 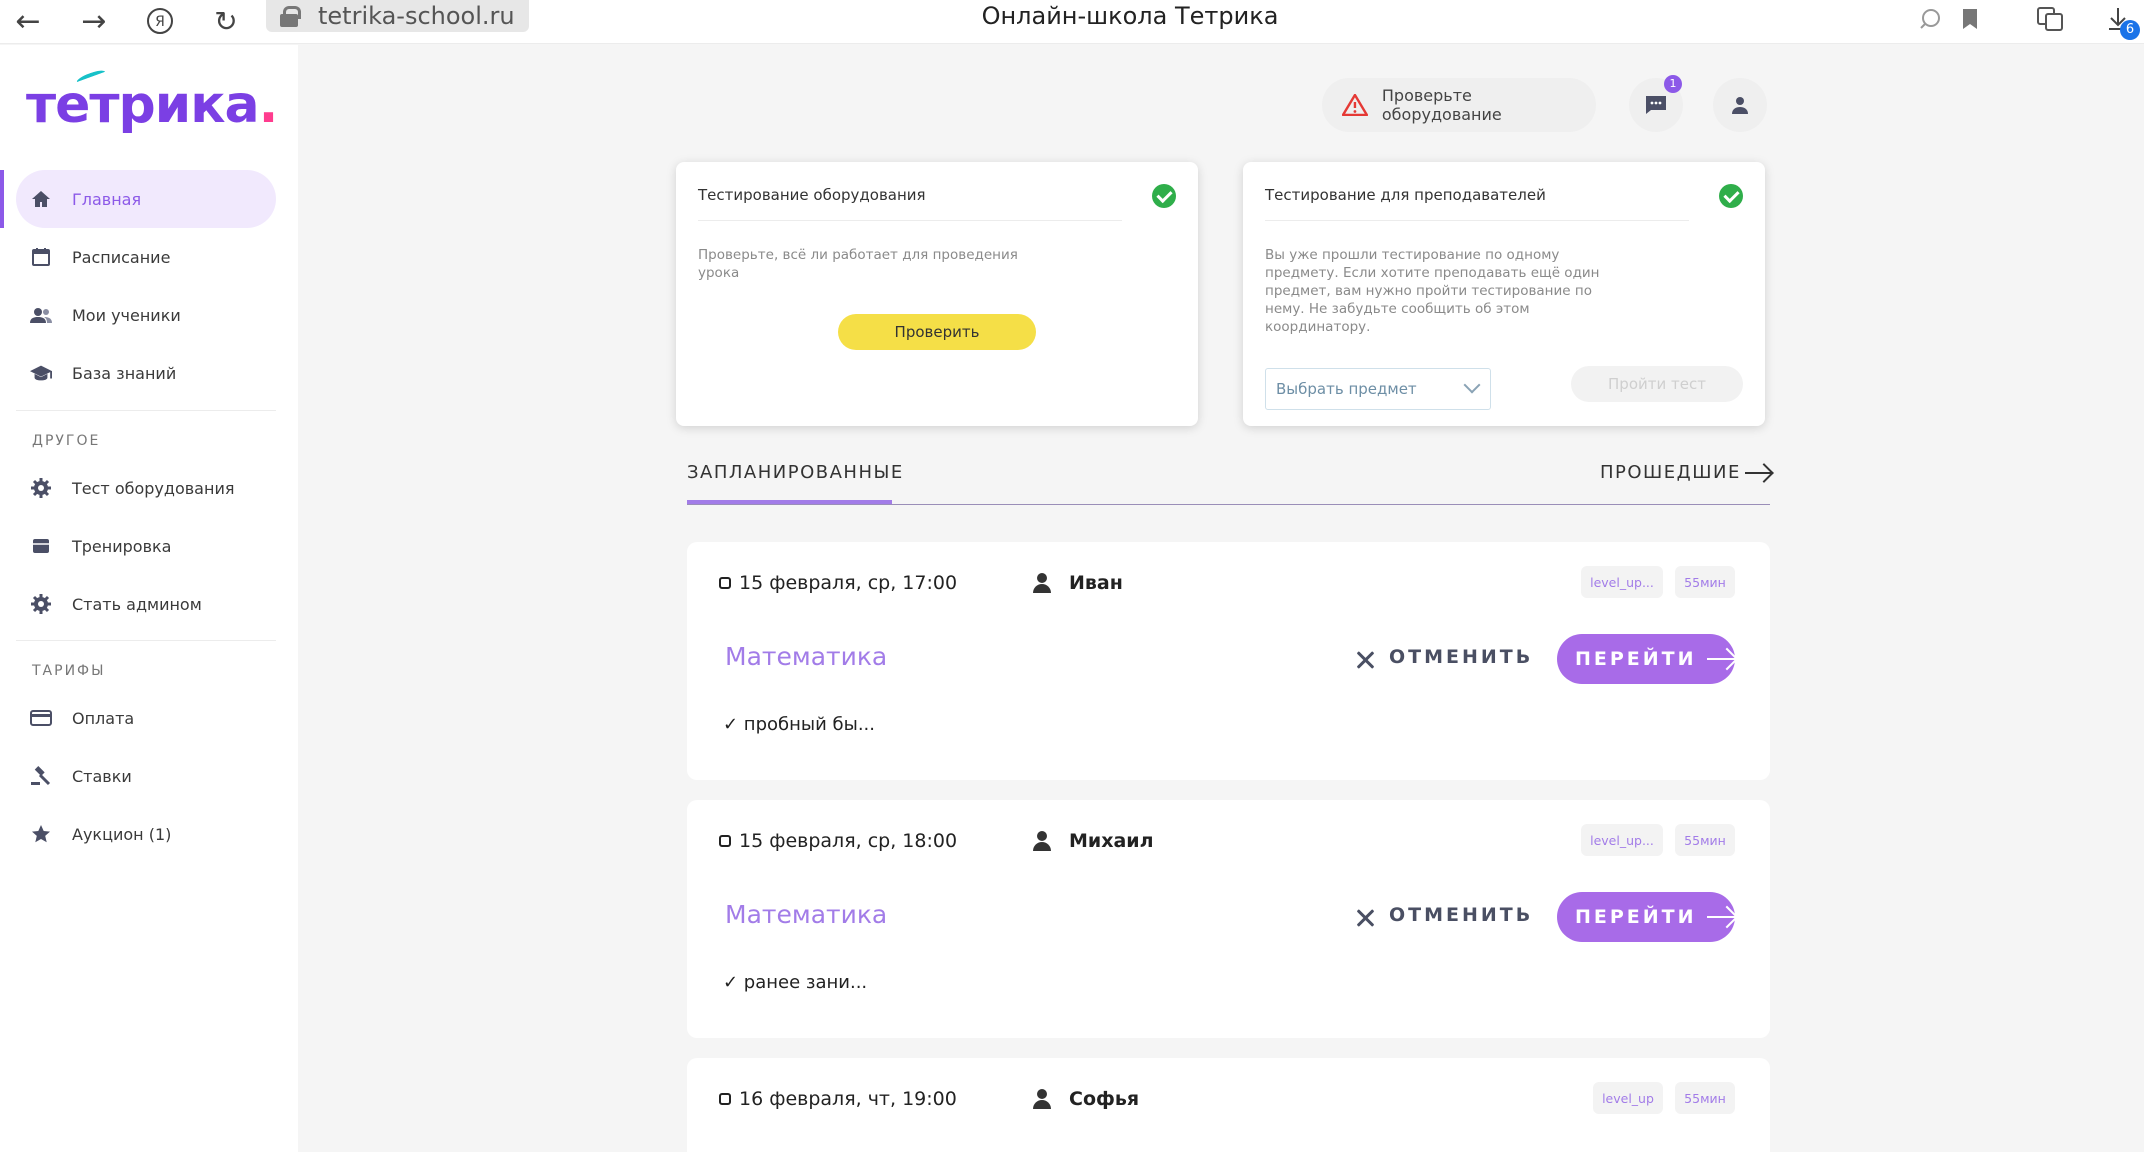 What do you see at coordinates (41, 834) in the screenshot?
I see `star-icon` at bounding box center [41, 834].